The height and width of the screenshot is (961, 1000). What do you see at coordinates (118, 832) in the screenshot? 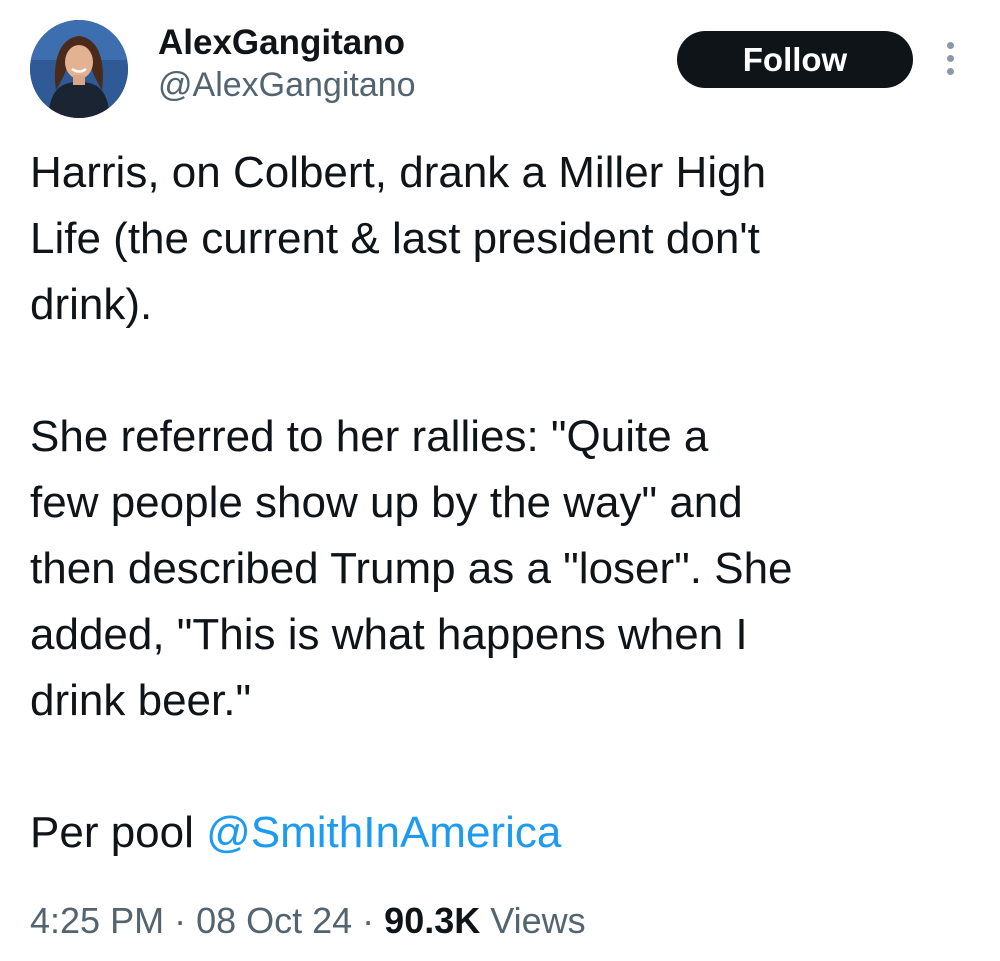
I see `per-pool-text: Per pool` at bounding box center [118, 832].